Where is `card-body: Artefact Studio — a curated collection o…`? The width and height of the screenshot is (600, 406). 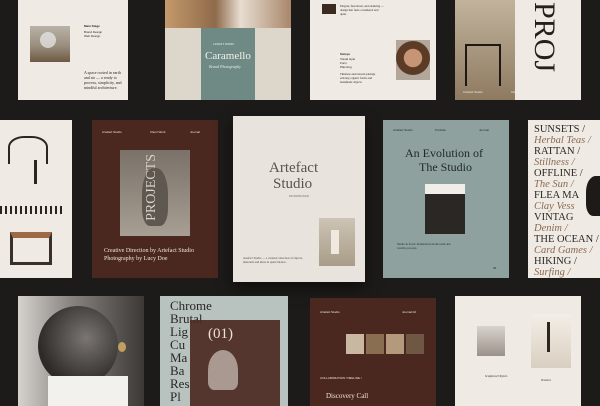
card-body: Artefact Studio — a curated collection o… is located at coordinates (273, 260).